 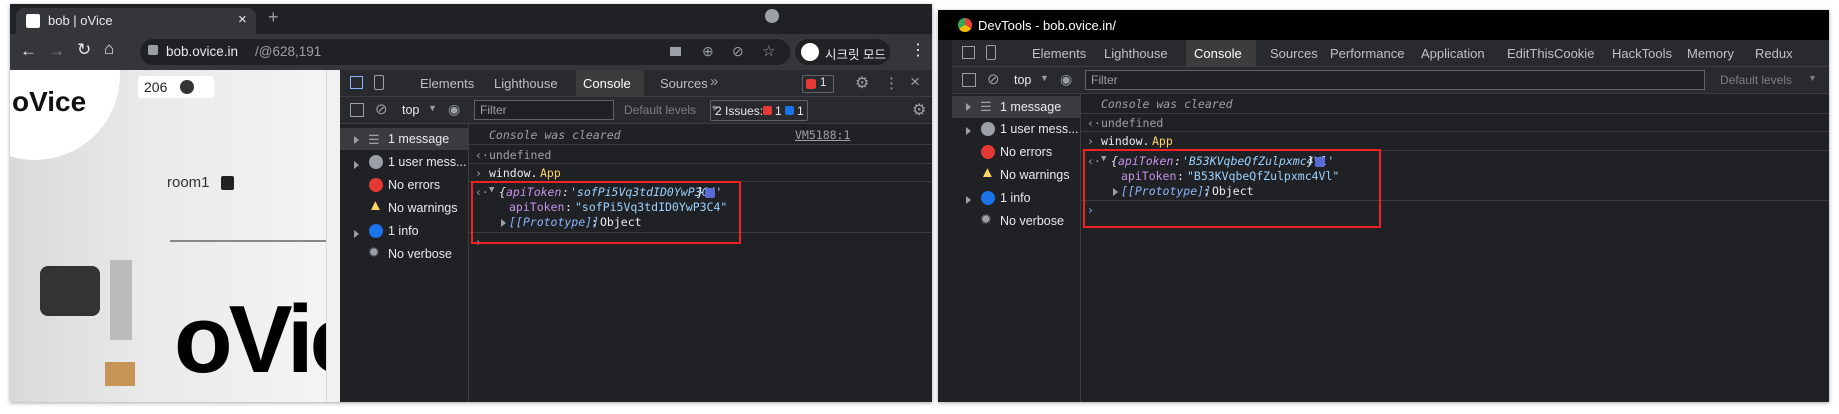 I want to click on star-icon: ☆, so click(x=768, y=51).